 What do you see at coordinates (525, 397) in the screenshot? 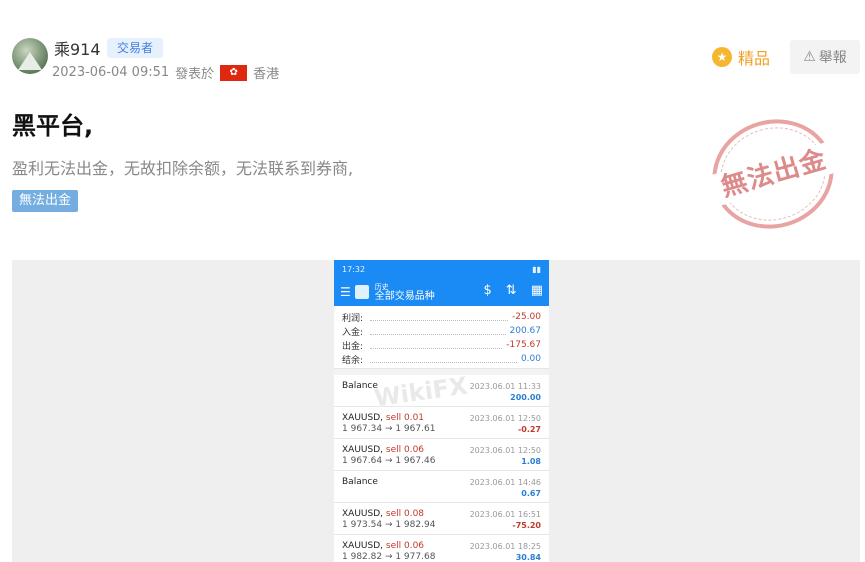
I see `transaction-profit: 200.00` at bounding box center [525, 397].